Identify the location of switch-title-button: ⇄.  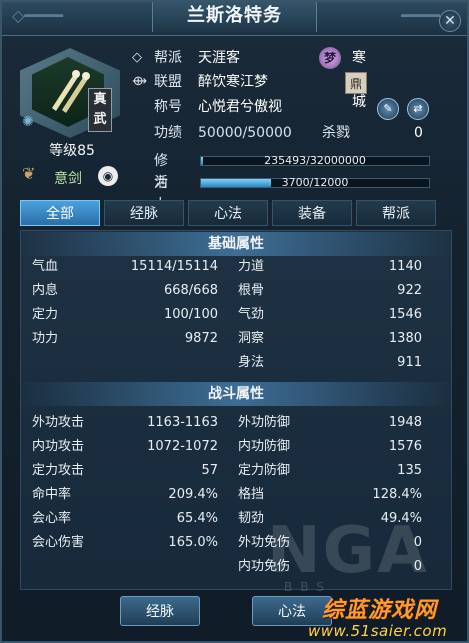
(418, 109).